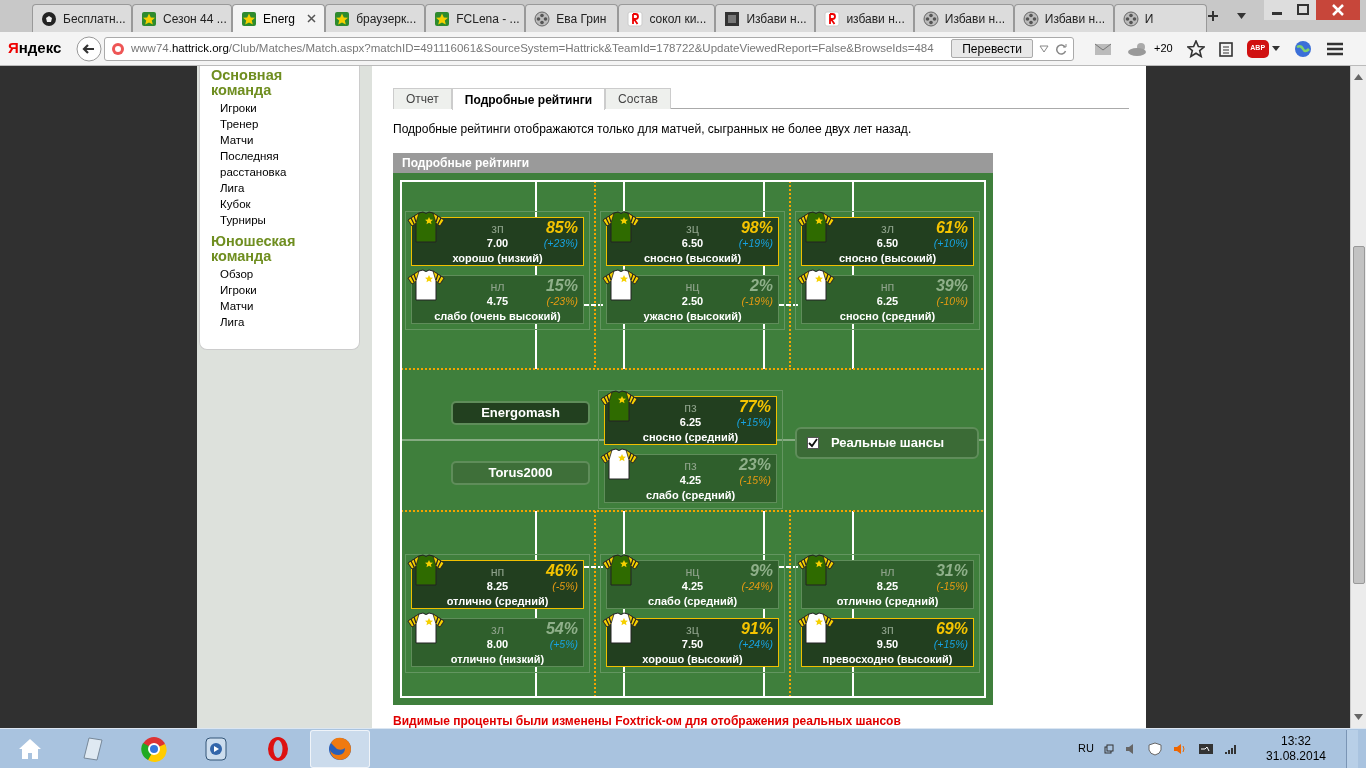 The image size is (1366, 768). I want to click on tab-title: И, so click(1149, 19).